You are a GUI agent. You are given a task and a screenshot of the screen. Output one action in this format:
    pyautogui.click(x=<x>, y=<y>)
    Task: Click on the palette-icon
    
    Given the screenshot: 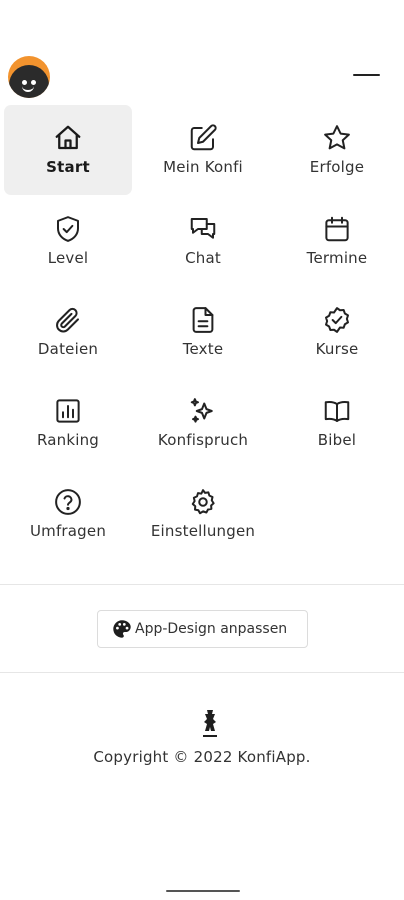 What is the action you would take?
    pyautogui.click(x=122, y=629)
    